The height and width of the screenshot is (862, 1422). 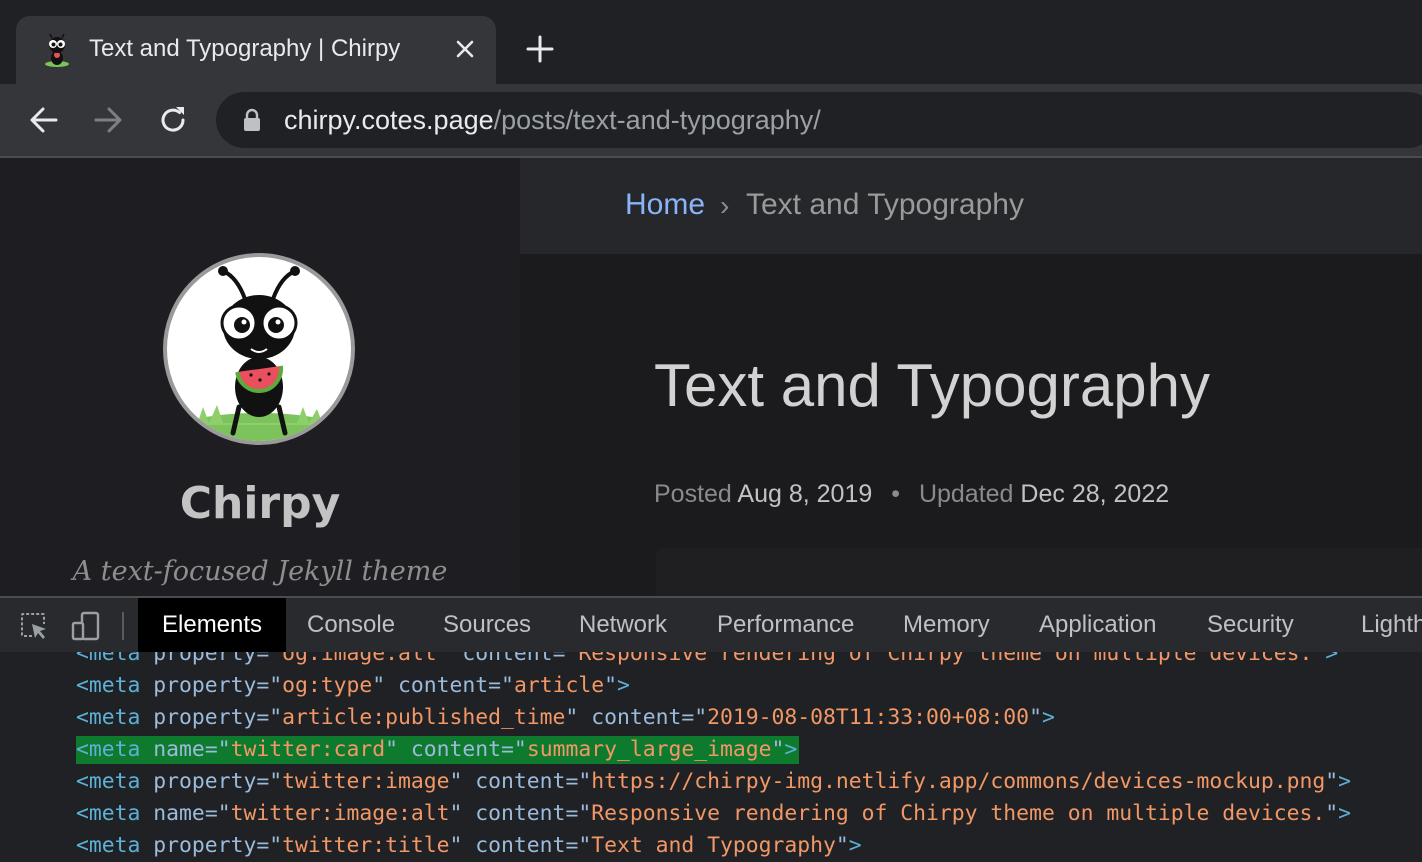 I want to click on ant-avatar-image, so click(x=259, y=353).